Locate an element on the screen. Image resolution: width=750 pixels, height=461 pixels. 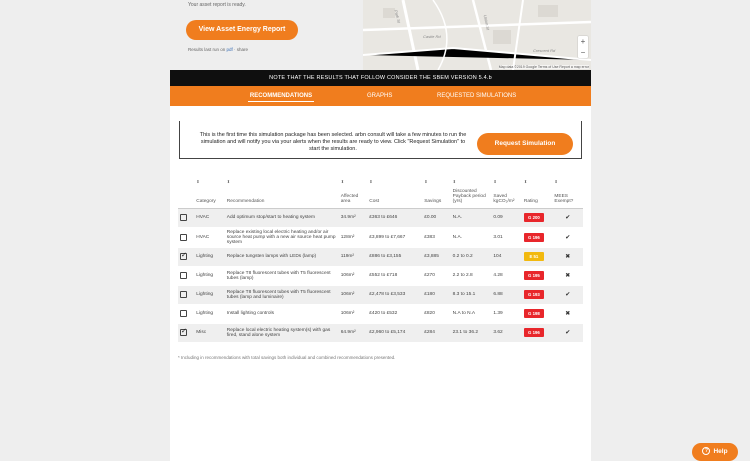
cost-cell: £886 to £3,155 is located at coordinates (395, 257).